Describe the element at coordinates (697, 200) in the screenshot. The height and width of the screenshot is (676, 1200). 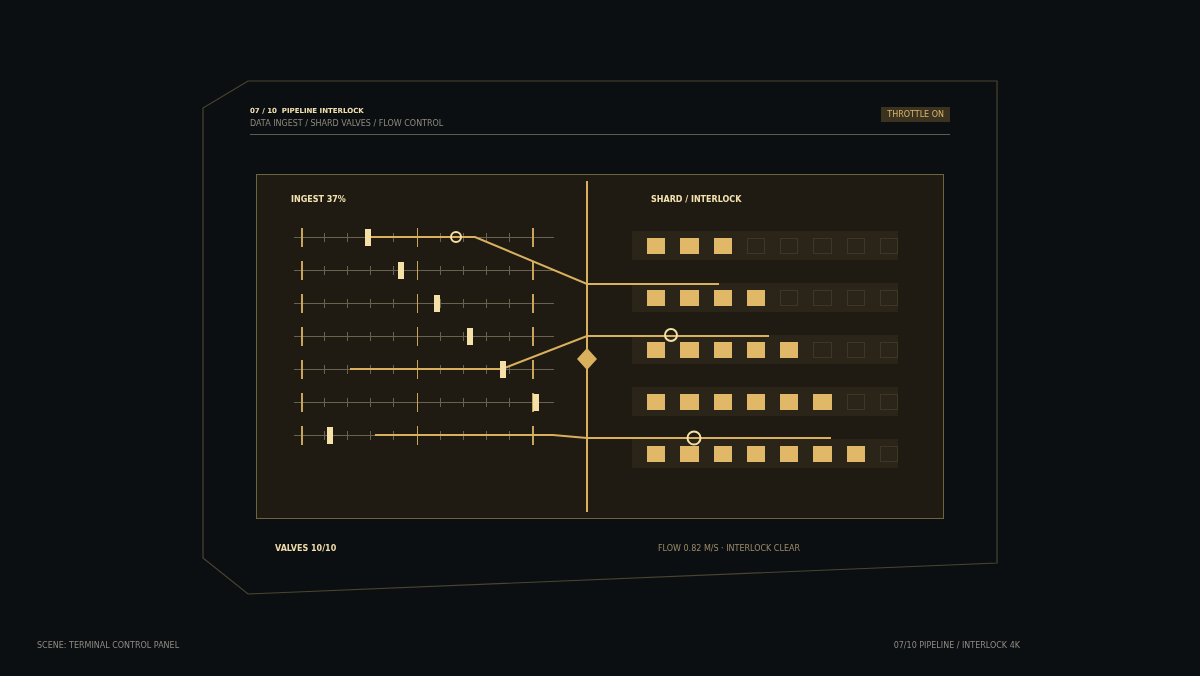
I see `shard-label: SHARD / INTERLOCK` at that location.